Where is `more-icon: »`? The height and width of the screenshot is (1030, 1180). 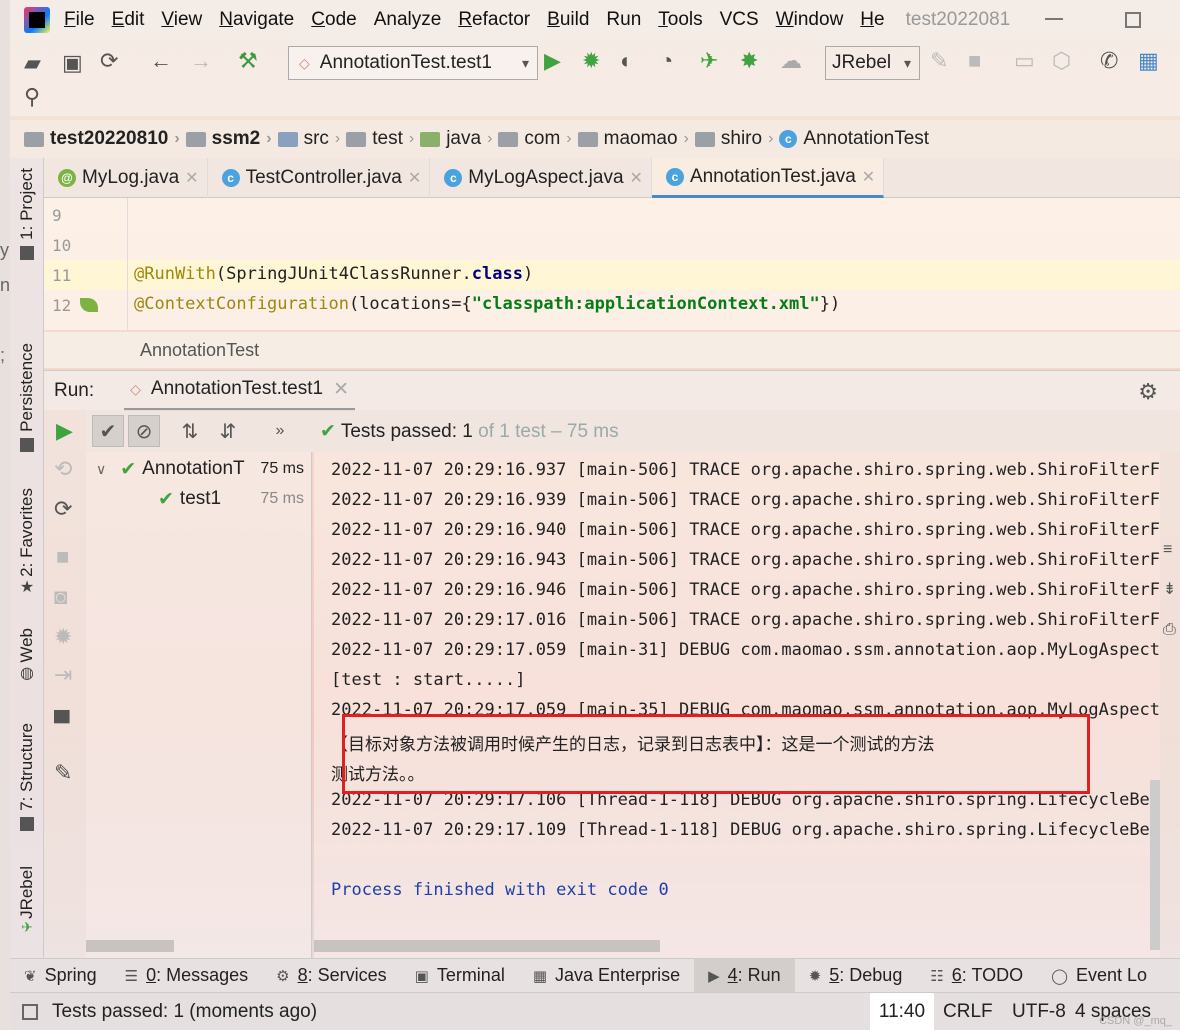
more-icon: » is located at coordinates (280, 431).